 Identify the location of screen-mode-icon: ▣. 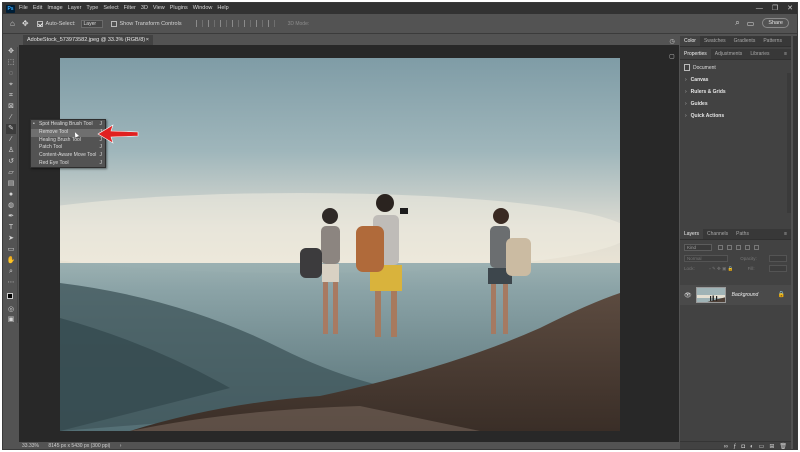
(11, 320).